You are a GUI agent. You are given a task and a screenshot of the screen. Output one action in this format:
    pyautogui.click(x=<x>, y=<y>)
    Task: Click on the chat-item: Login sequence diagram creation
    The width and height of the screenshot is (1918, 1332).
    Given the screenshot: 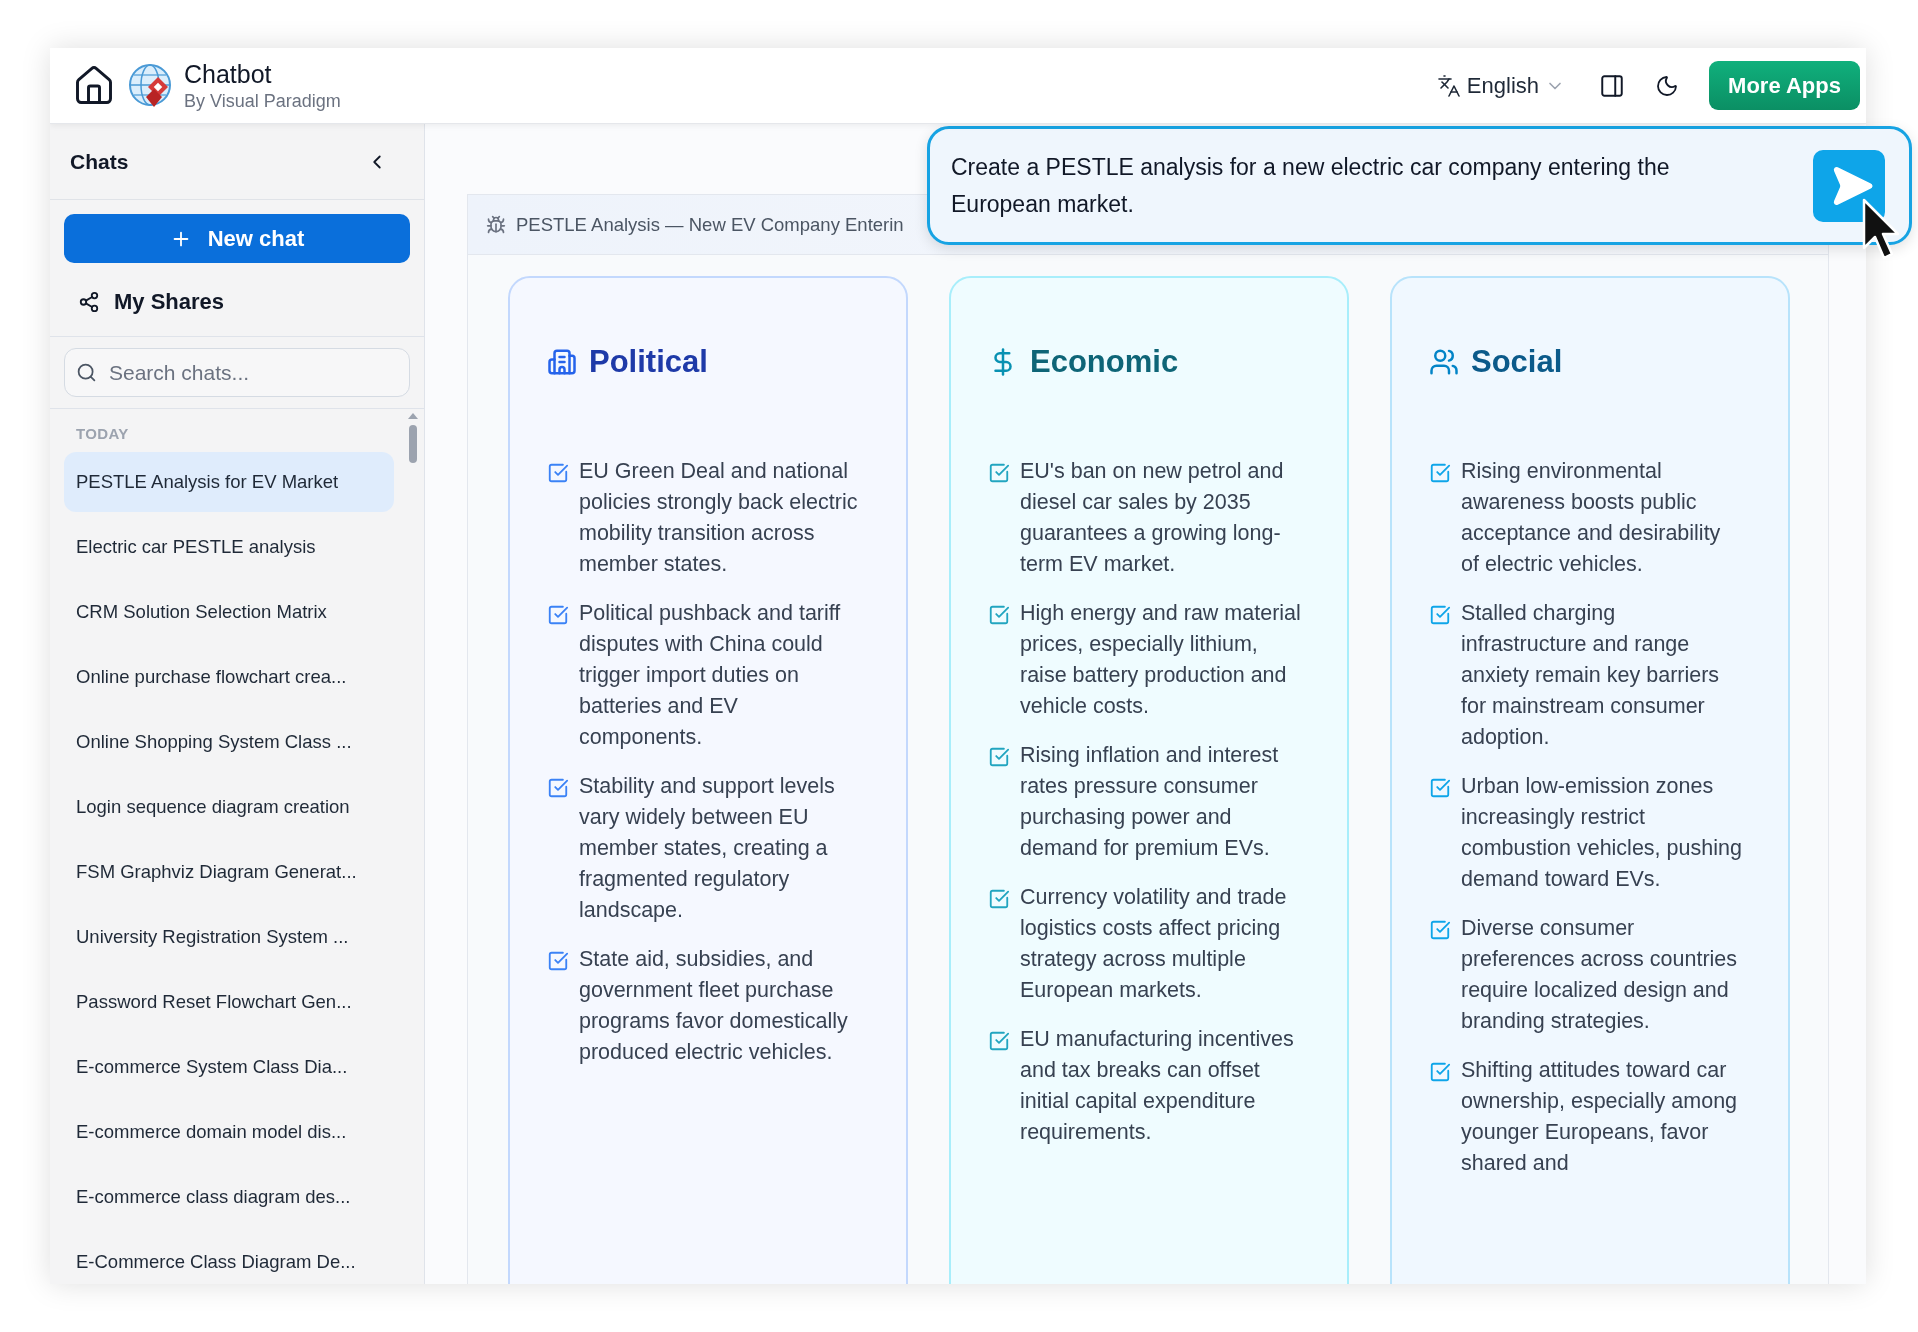 What is the action you would take?
    pyautogui.click(x=229, y=806)
    